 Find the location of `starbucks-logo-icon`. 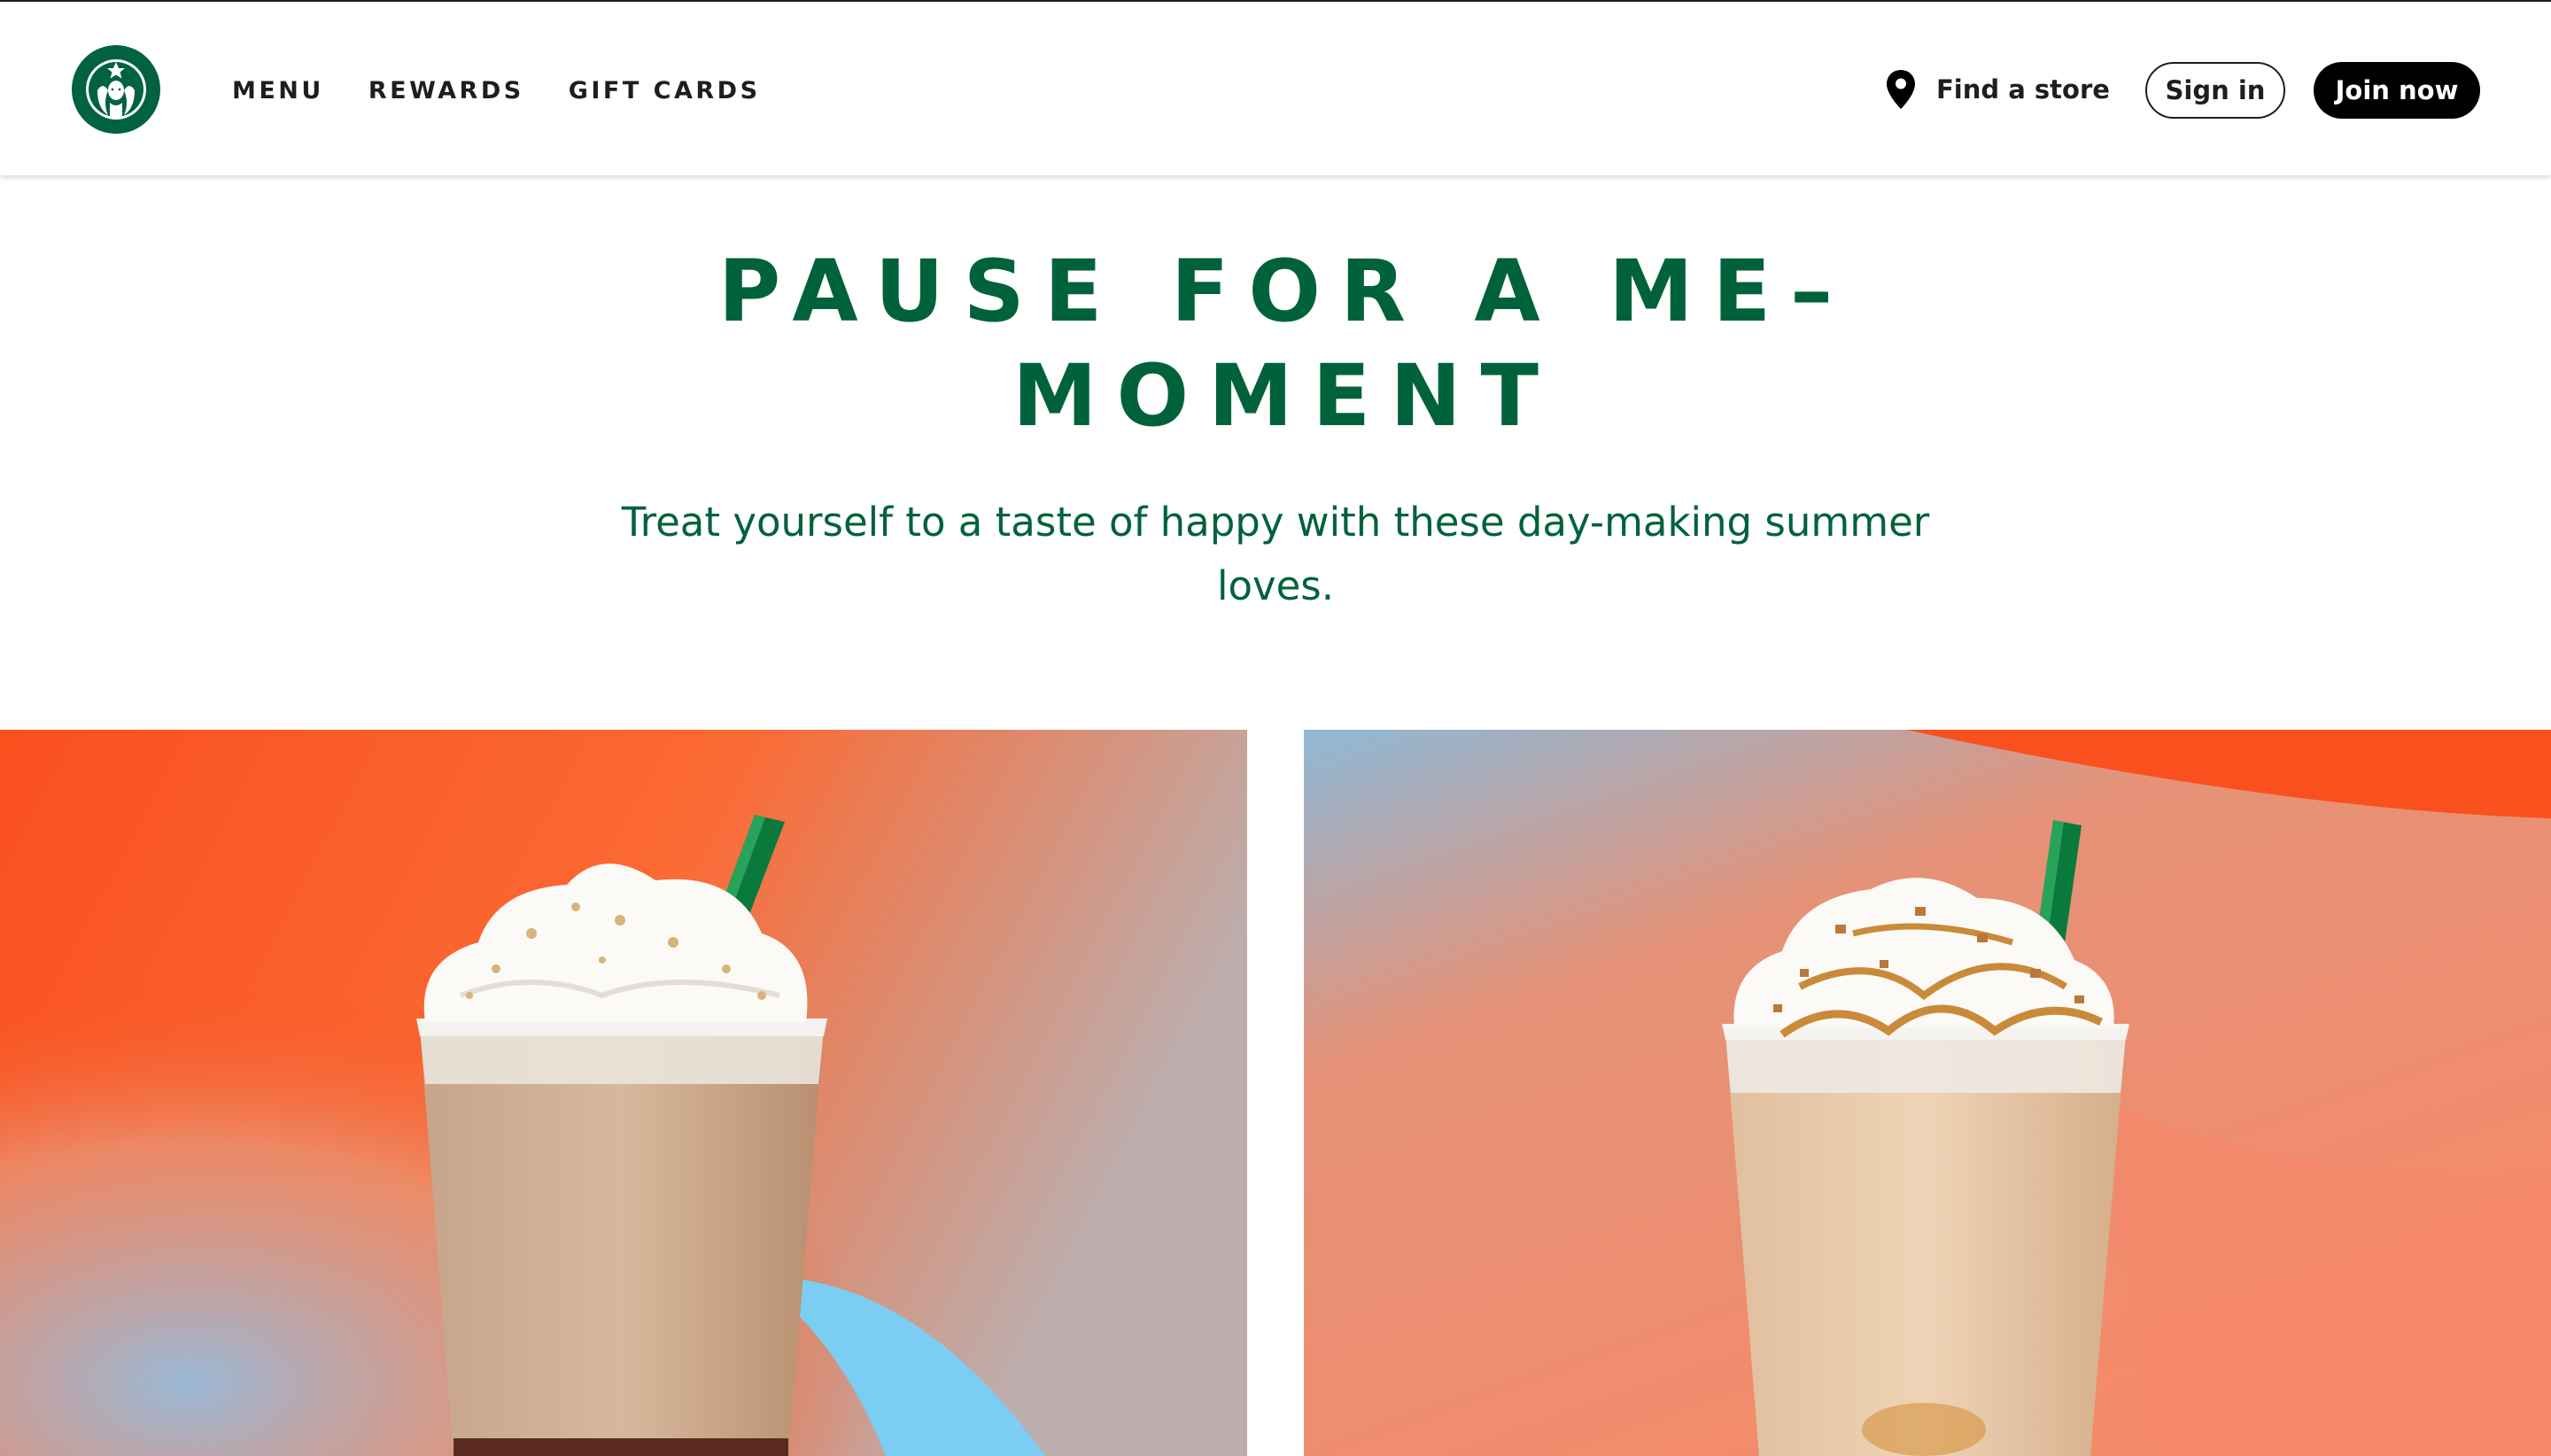

starbucks-logo-icon is located at coordinates (116, 89).